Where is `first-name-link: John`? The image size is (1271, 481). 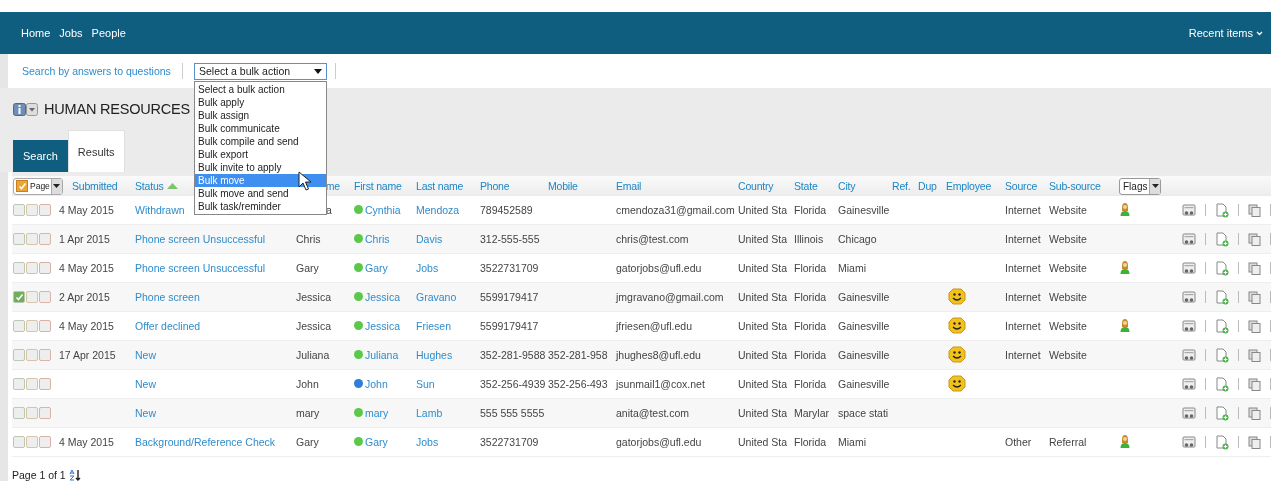
first-name-link: John is located at coordinates (376, 383).